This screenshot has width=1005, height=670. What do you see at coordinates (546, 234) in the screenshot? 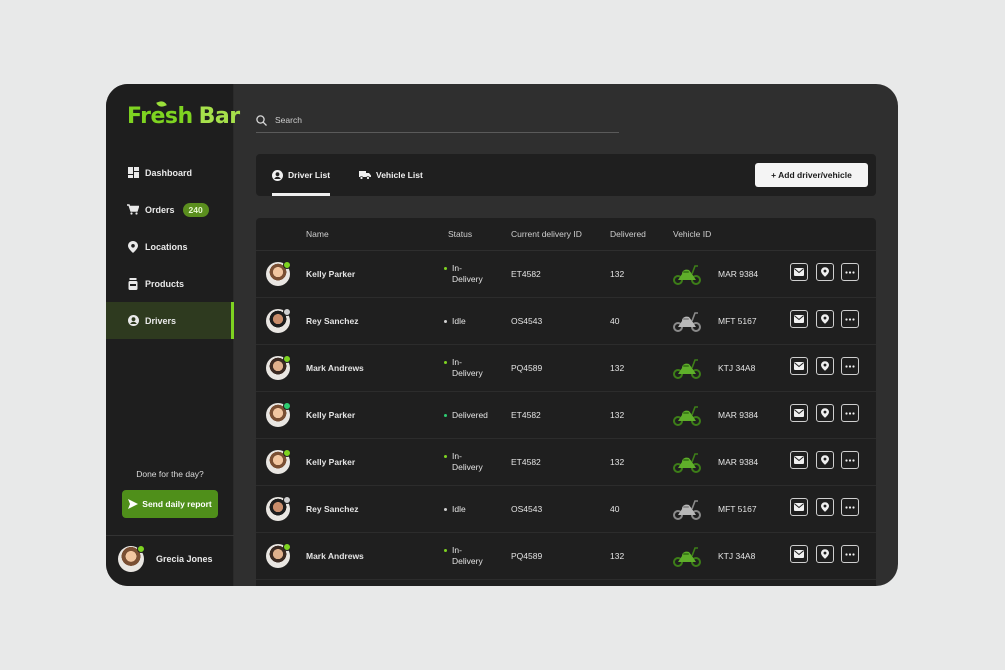
I see `column-header-delivery-id: Current delivery ID` at bounding box center [546, 234].